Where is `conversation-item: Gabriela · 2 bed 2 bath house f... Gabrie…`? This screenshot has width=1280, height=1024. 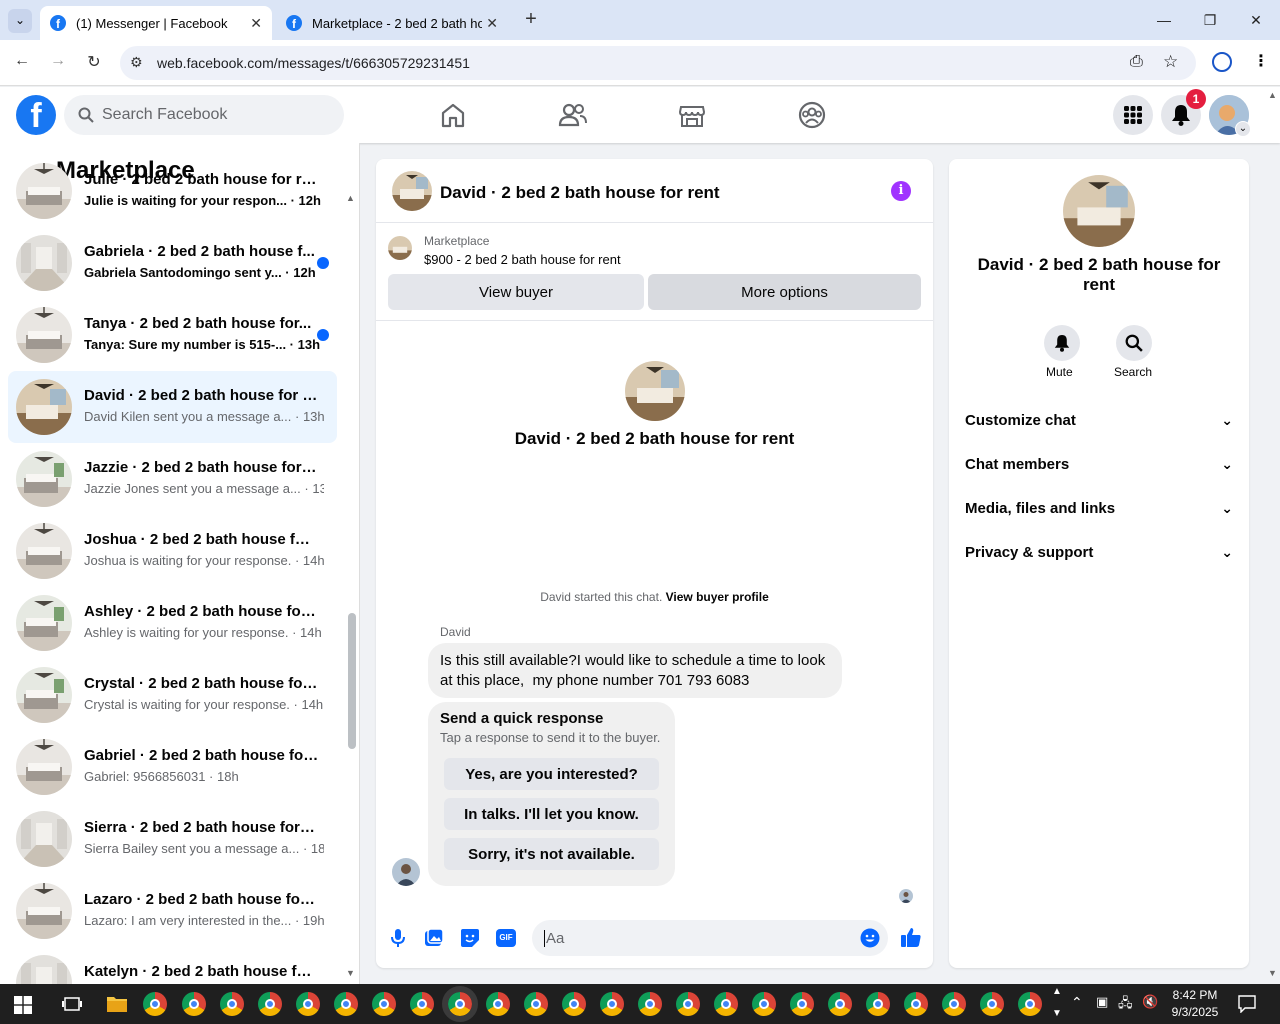 conversation-item: Gabriela · 2 bed 2 bath house f... Gabrie… is located at coordinates (172, 263).